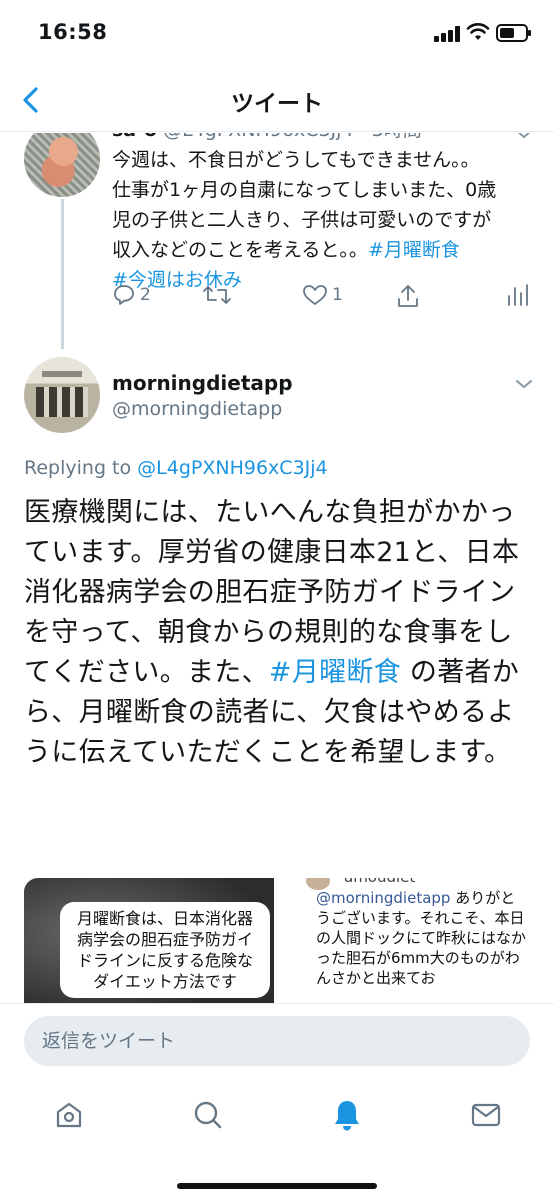 The width and height of the screenshot is (554, 1200). I want to click on analytics-button, so click(517, 295).